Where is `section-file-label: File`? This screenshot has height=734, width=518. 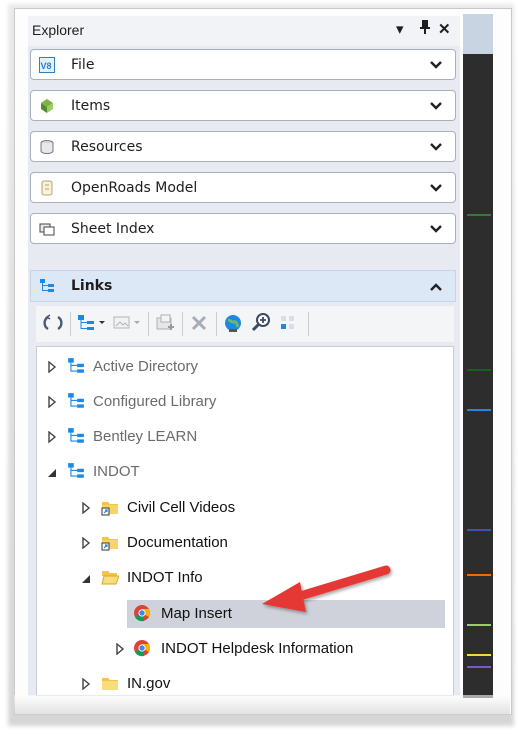
section-file-label: File is located at coordinates (83, 65).